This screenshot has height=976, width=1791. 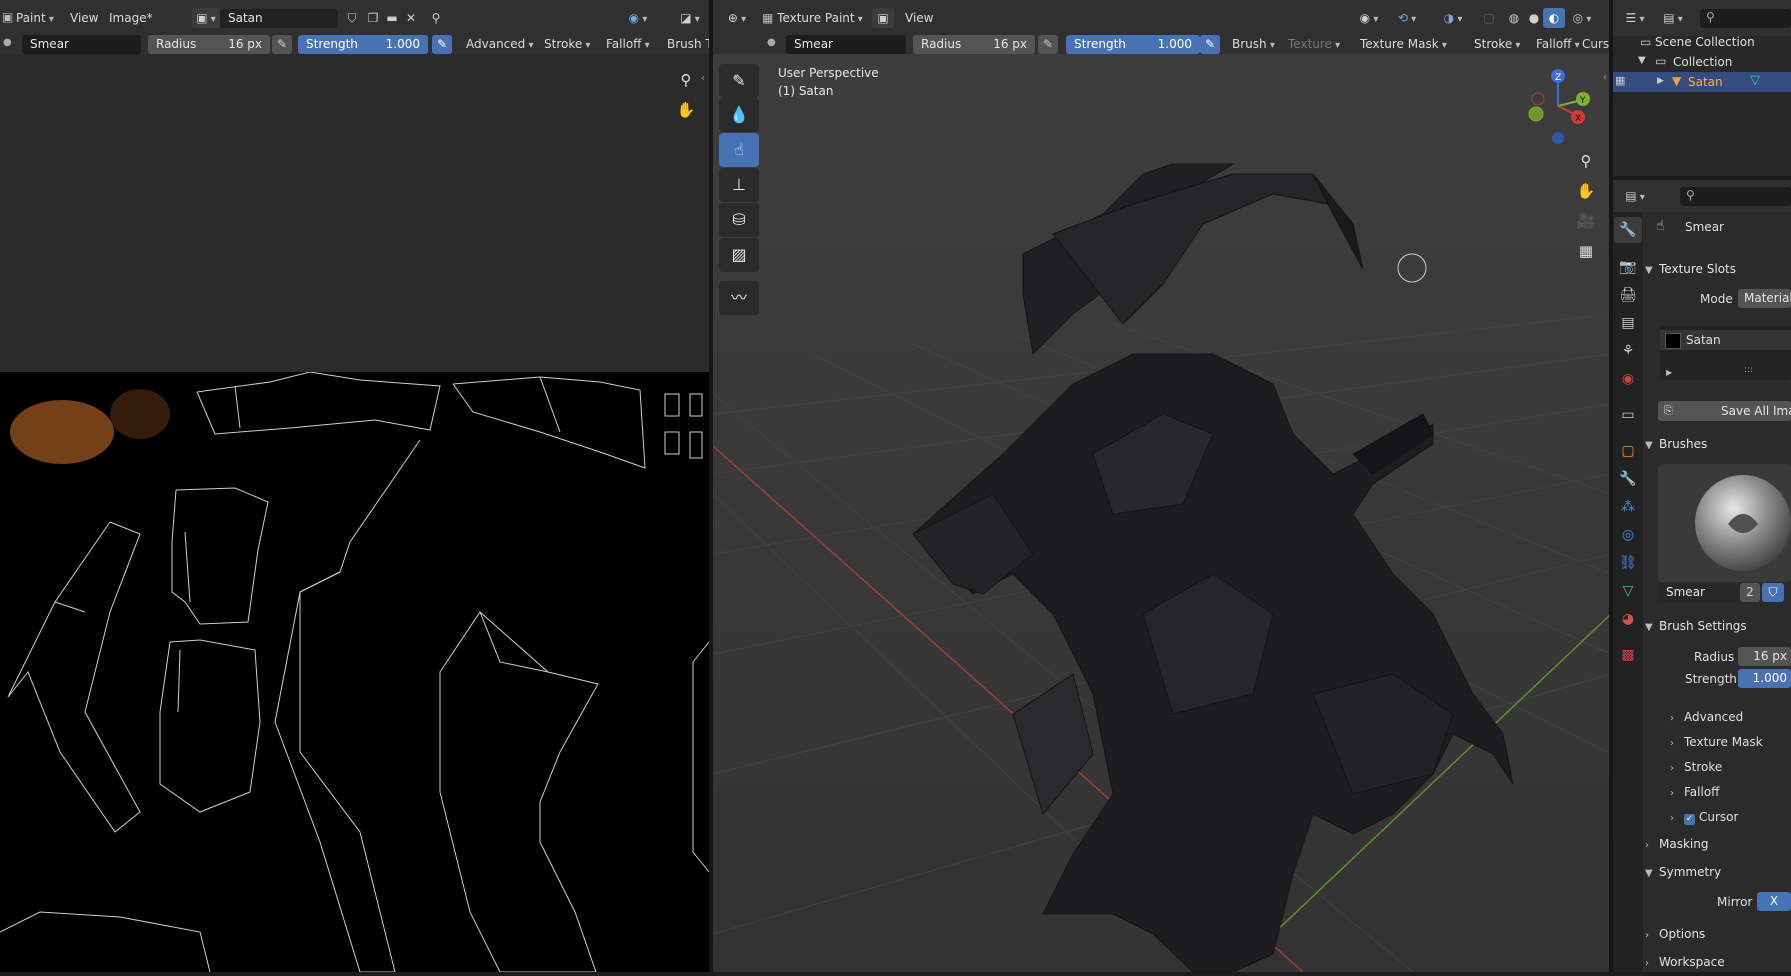 I want to click on constraints-tab-icon: ⛓, so click(x=1628, y=563).